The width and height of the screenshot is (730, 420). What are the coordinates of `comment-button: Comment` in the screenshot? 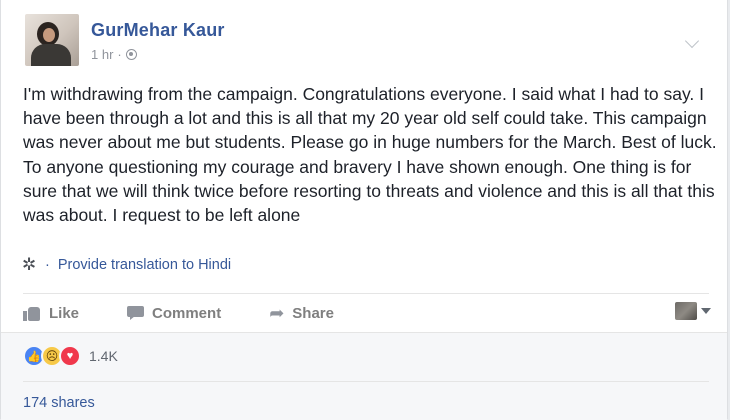 It's located at (174, 313).